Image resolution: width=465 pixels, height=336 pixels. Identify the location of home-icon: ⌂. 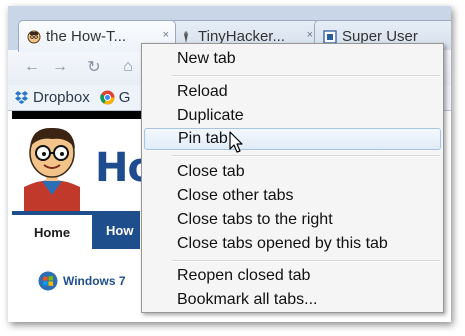
(128, 67).